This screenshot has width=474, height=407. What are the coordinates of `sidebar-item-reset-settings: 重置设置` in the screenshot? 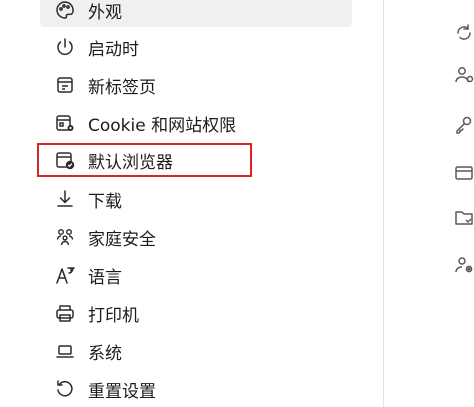 It's located at (196, 389).